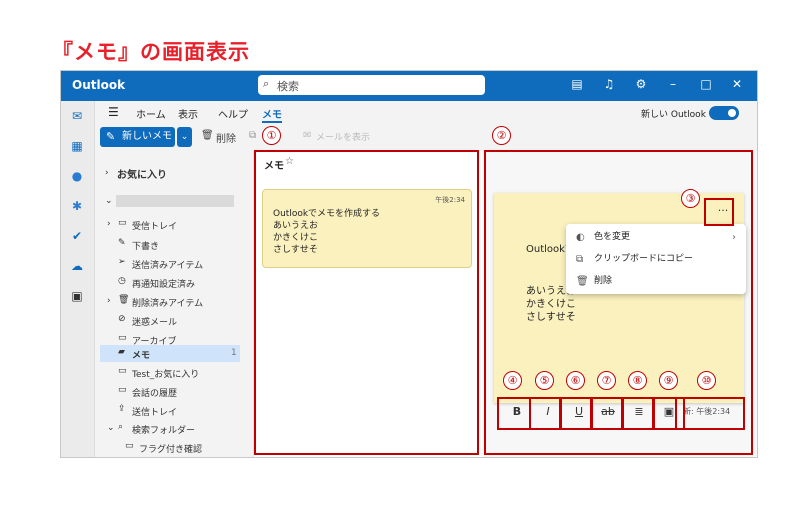  Describe the element at coordinates (77, 266) in the screenshot. I see `onedrive-icon: ☁` at that location.